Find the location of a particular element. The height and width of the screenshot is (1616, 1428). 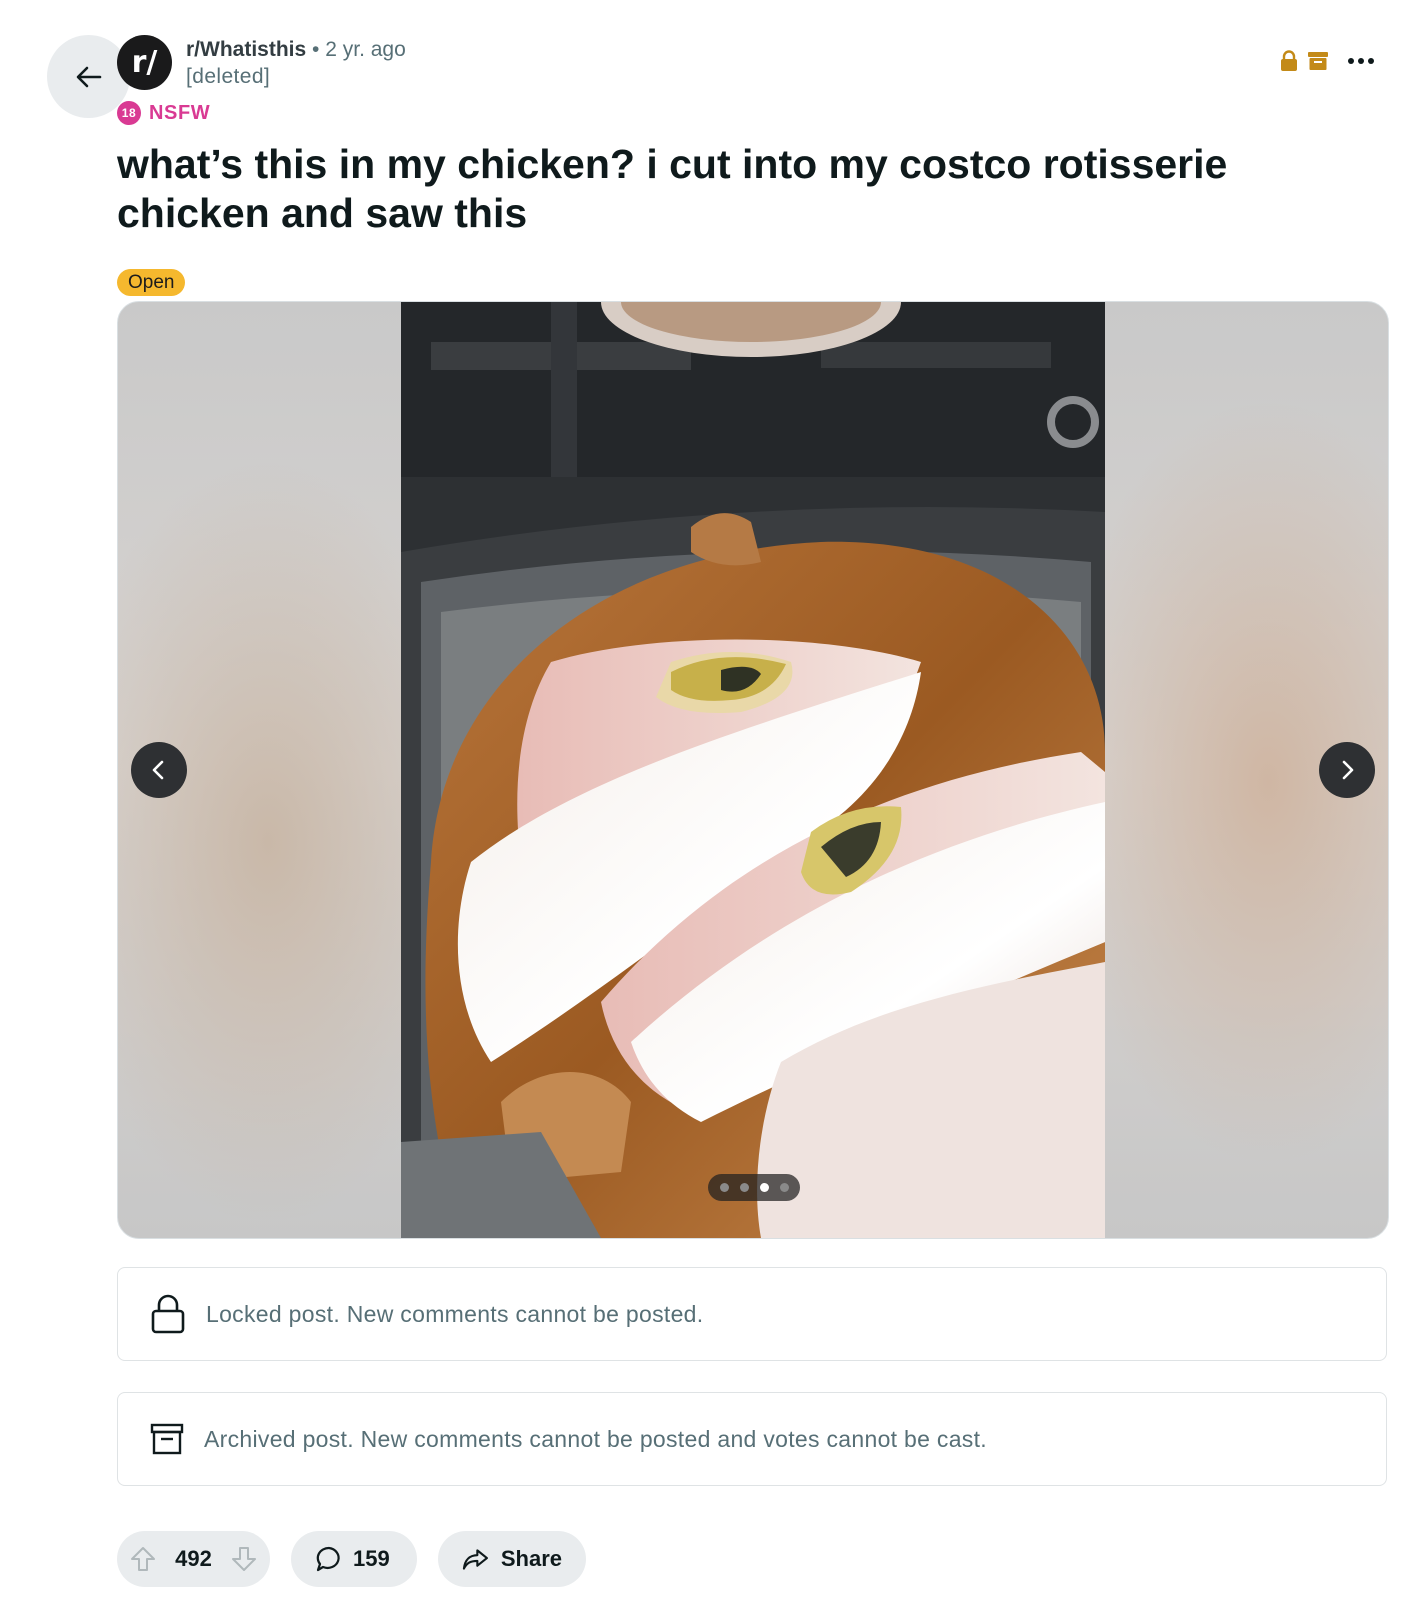

back-arrow-icon is located at coordinates (88, 76).